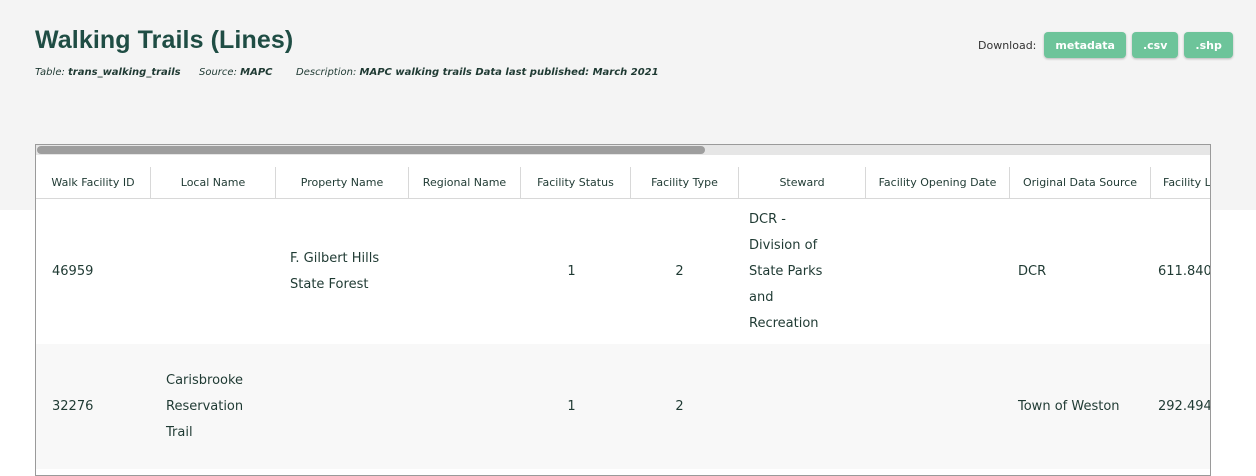 The image size is (1256, 476). What do you see at coordinates (236, 72) in the screenshot?
I see `meta-source: Source: MAPC` at bounding box center [236, 72].